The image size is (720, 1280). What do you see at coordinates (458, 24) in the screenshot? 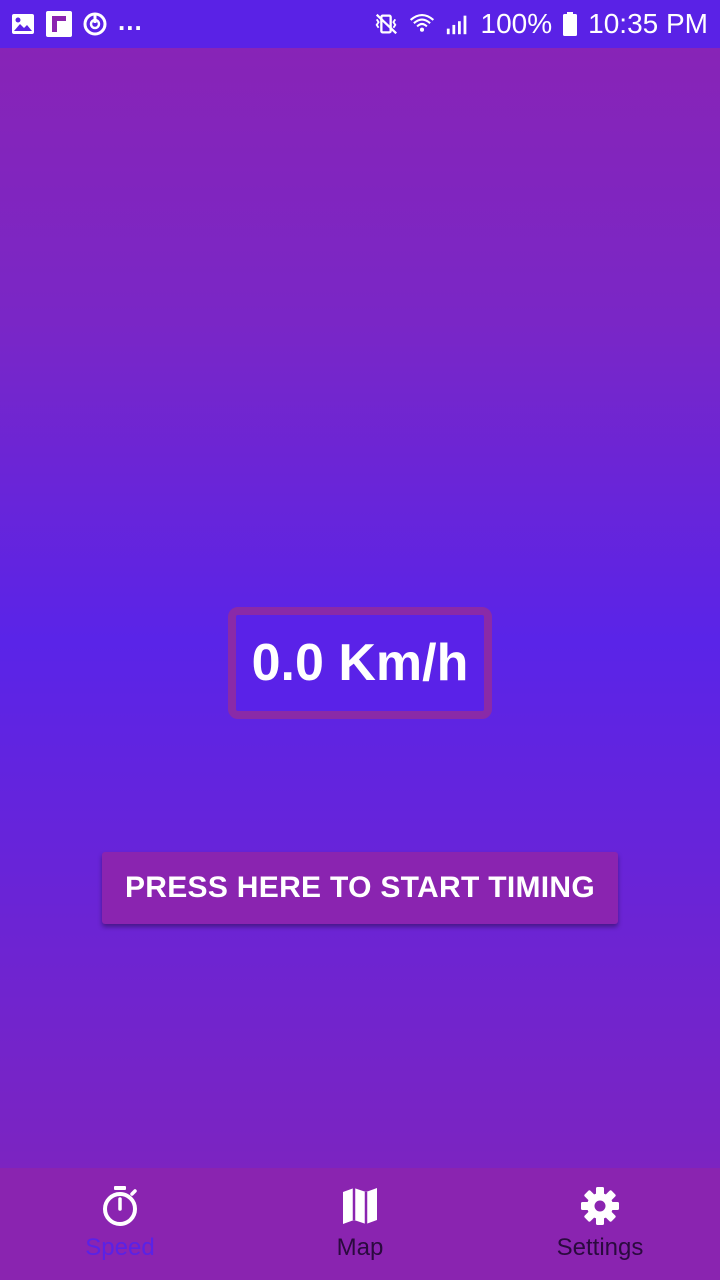
I see `signal-icon` at bounding box center [458, 24].